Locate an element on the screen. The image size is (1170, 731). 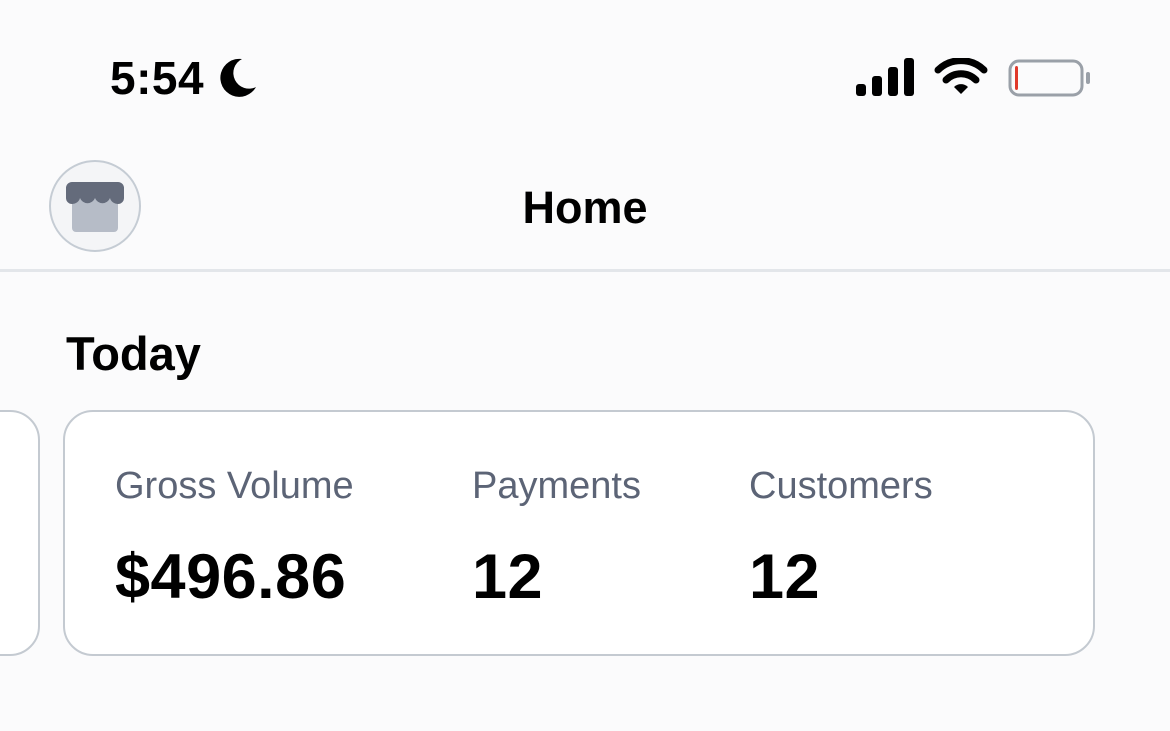
metric-label: Payments is located at coordinates (556, 486).